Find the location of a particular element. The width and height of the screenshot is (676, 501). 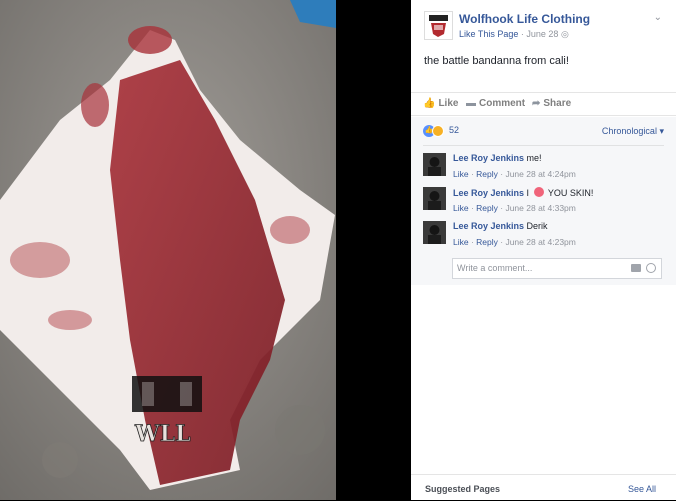

page-logo is located at coordinates (438, 25).